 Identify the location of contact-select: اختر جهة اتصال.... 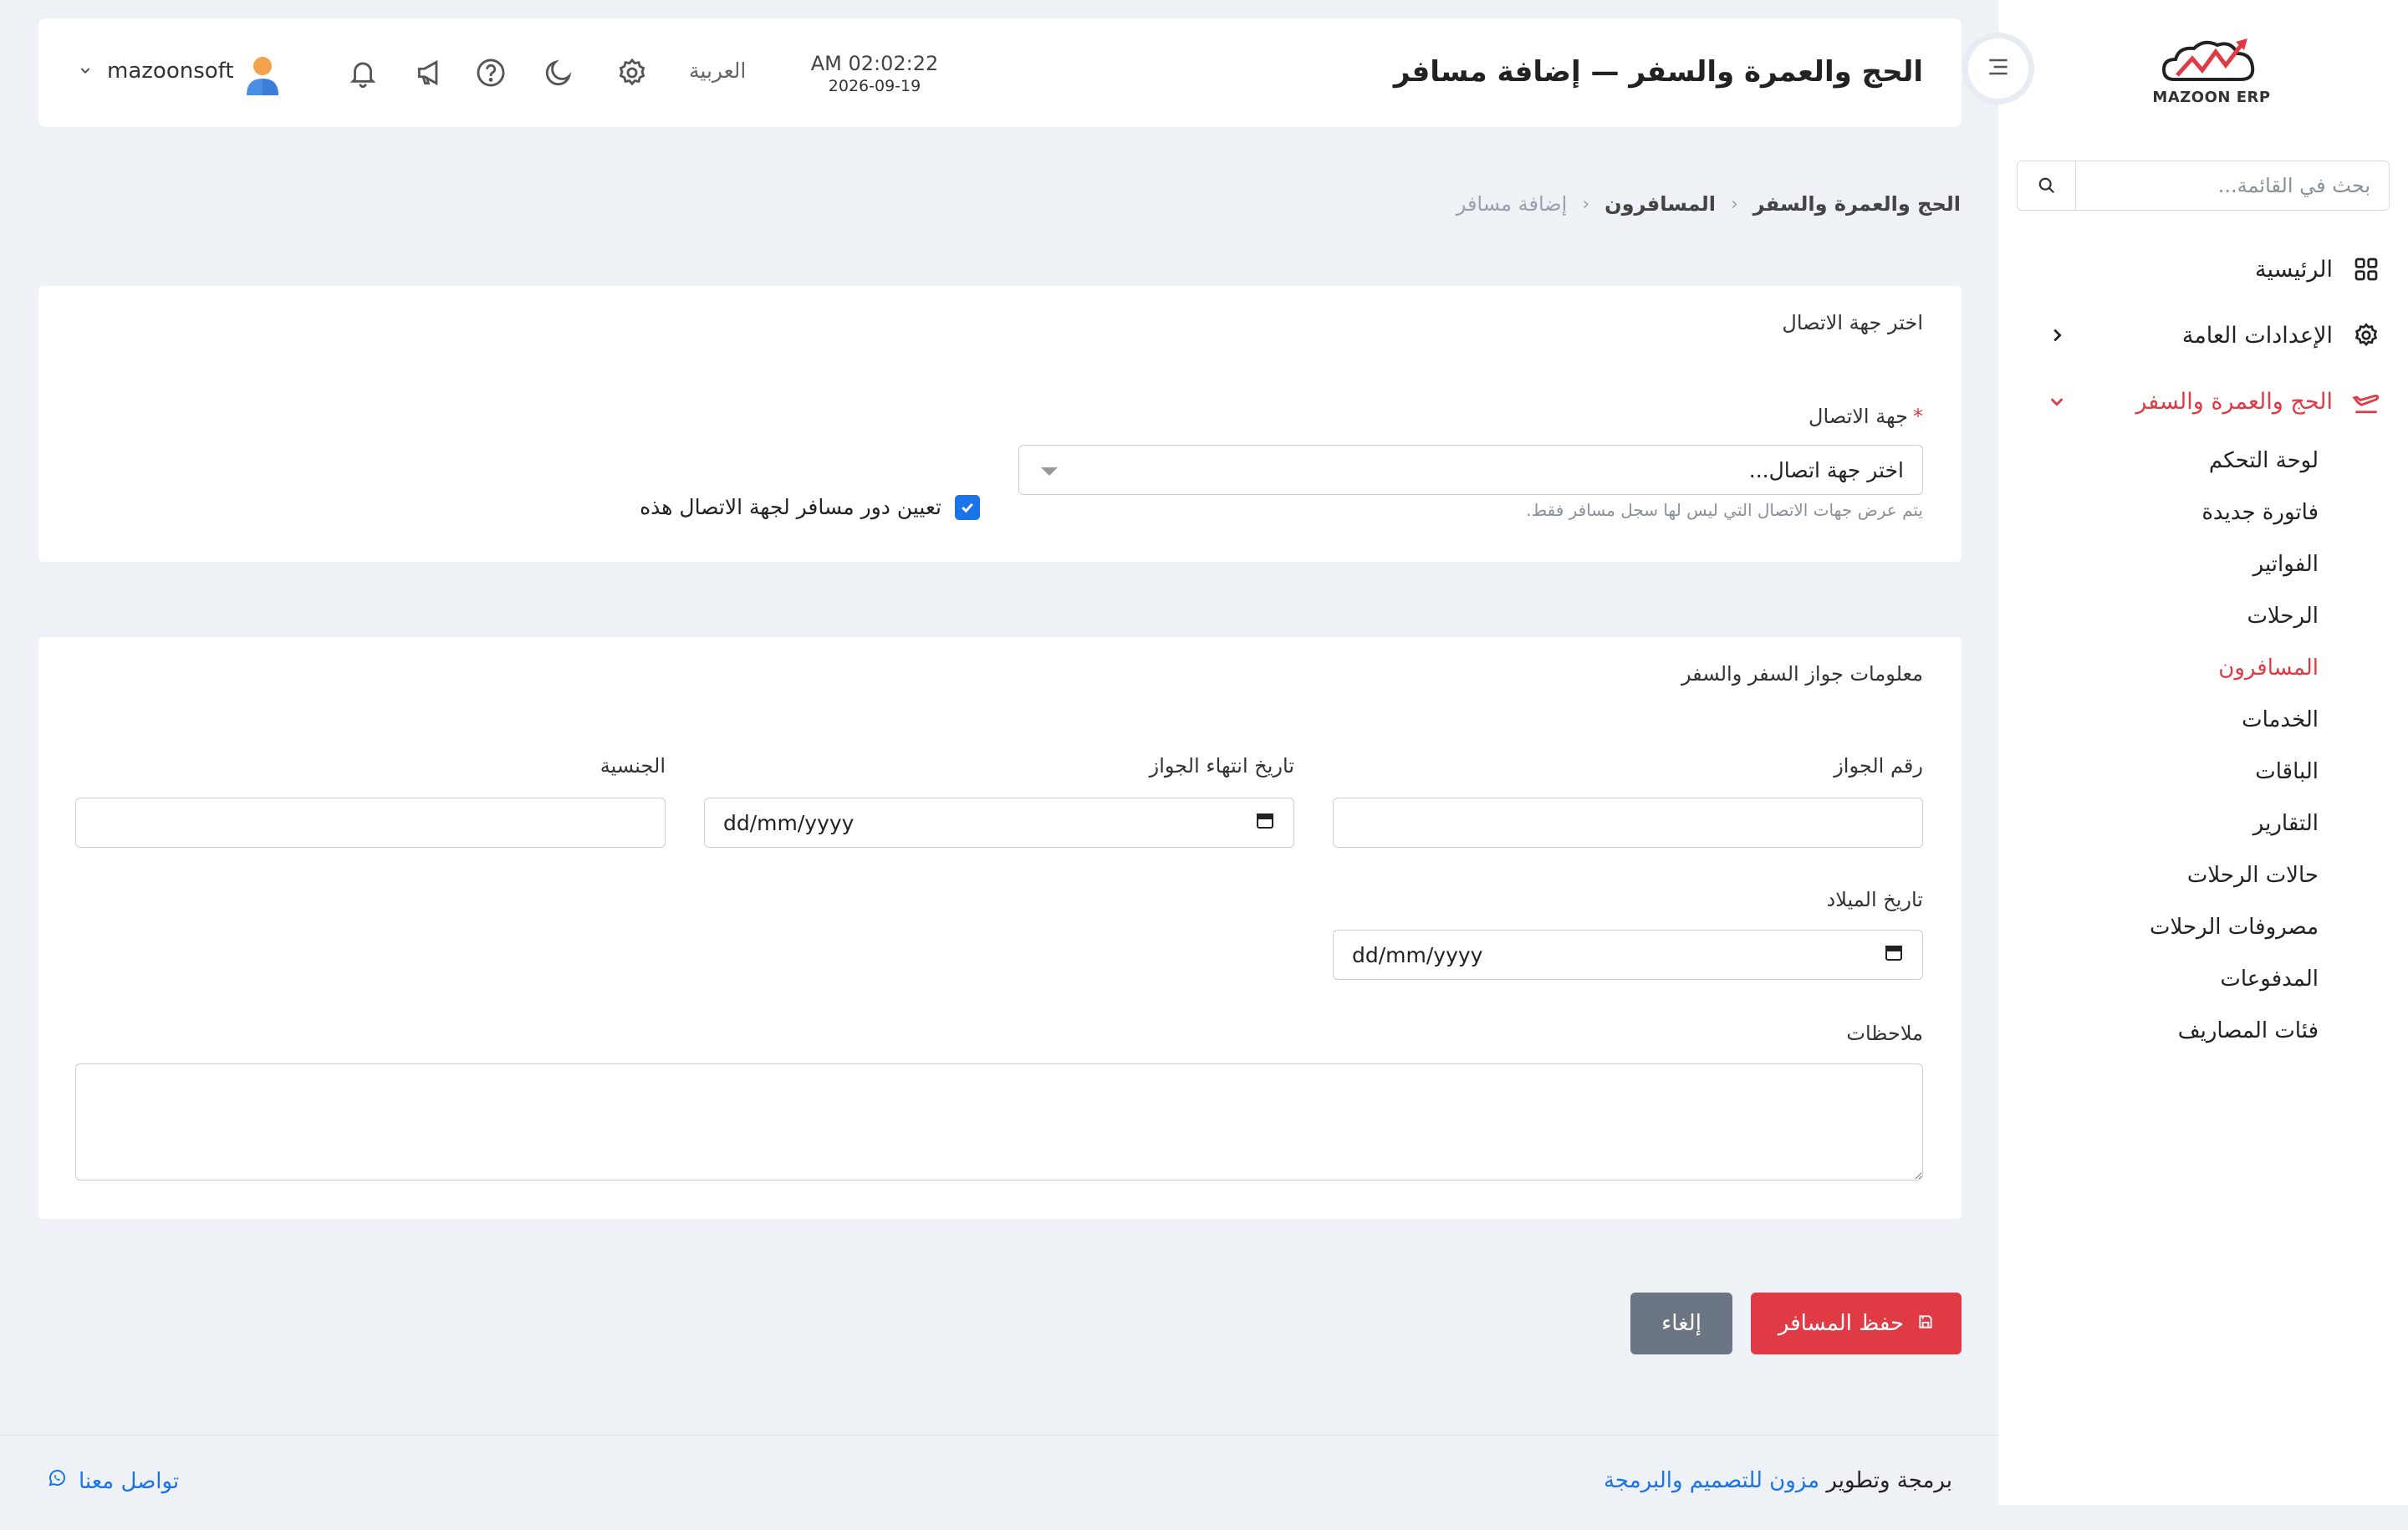
(1470, 470).